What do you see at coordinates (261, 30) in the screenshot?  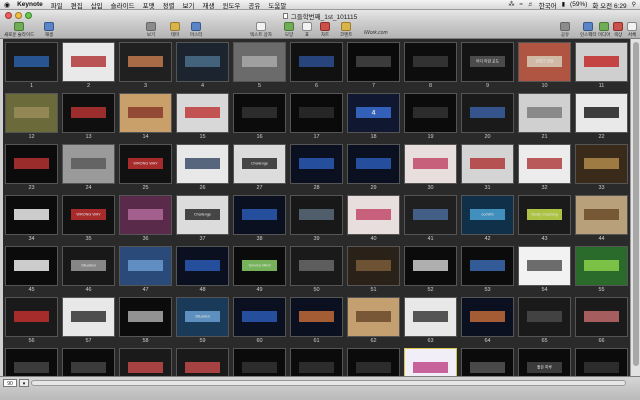 I see `text-box-button: 텍스트 상자` at bounding box center [261, 30].